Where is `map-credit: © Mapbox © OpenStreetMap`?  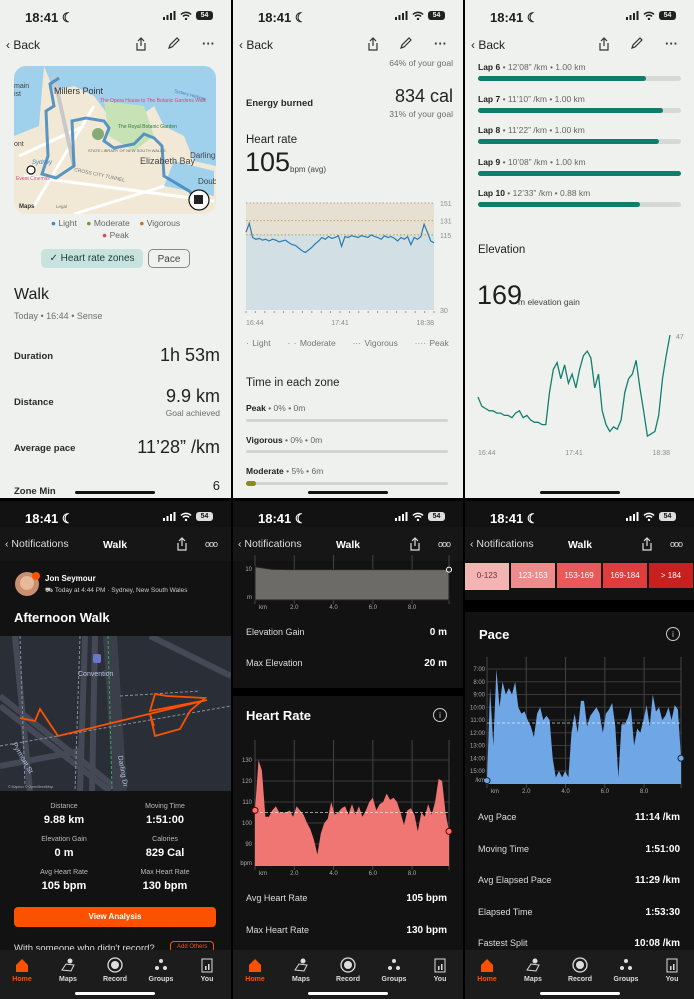 map-credit: © Mapbox © OpenStreetMap is located at coordinates (30, 787).